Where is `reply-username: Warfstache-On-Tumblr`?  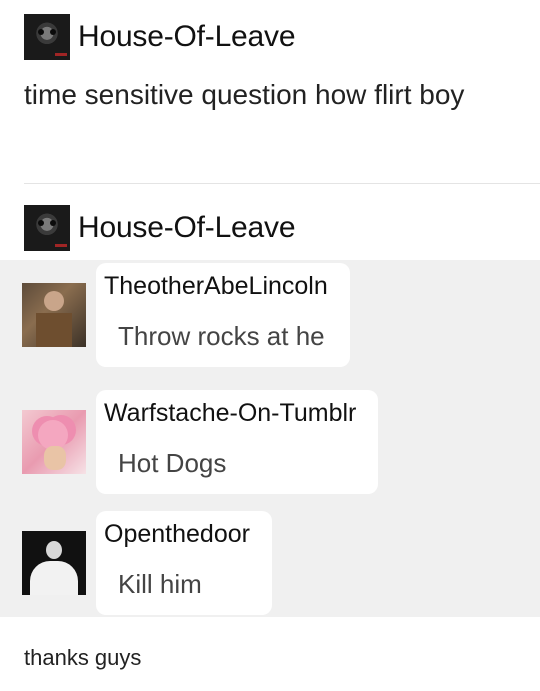 reply-username: Warfstache-On-Tumblr is located at coordinates (230, 413).